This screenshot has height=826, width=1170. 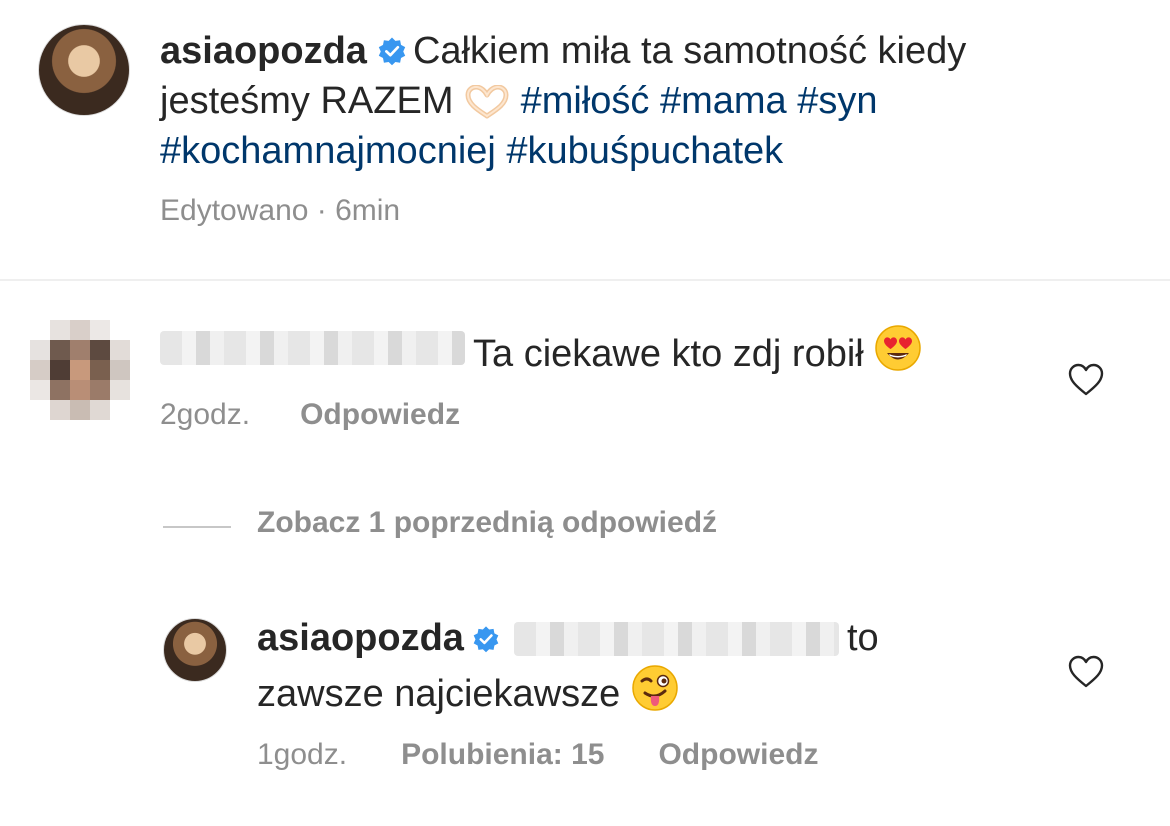 What do you see at coordinates (668, 354) in the screenshot?
I see `comment-text: Ta ciekawe kto zdj robił` at bounding box center [668, 354].